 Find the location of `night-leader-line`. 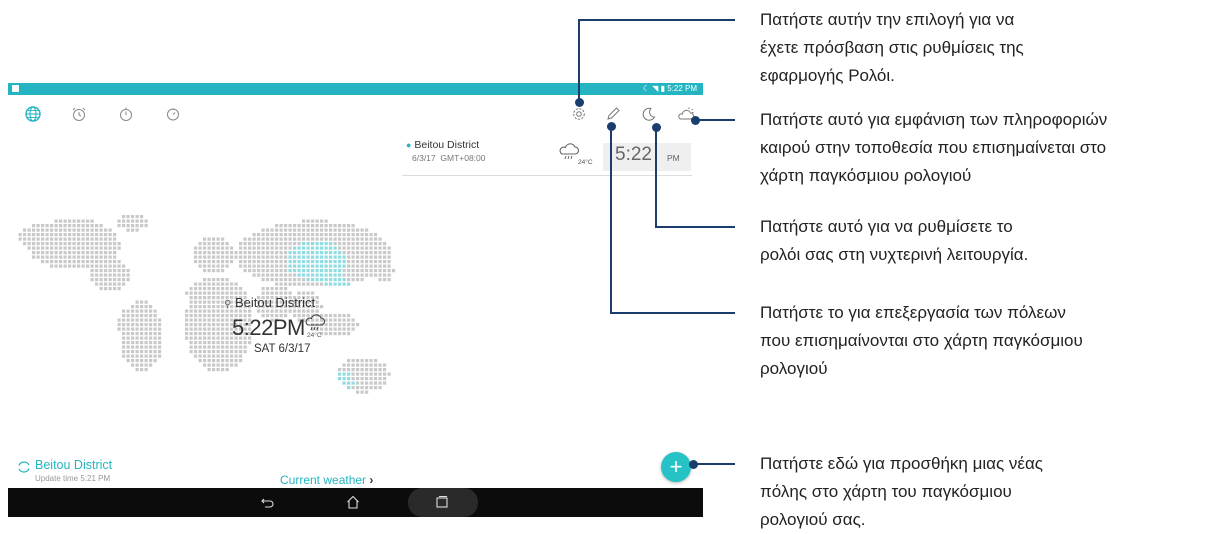

night-leader-line is located at coordinates (695, 178).